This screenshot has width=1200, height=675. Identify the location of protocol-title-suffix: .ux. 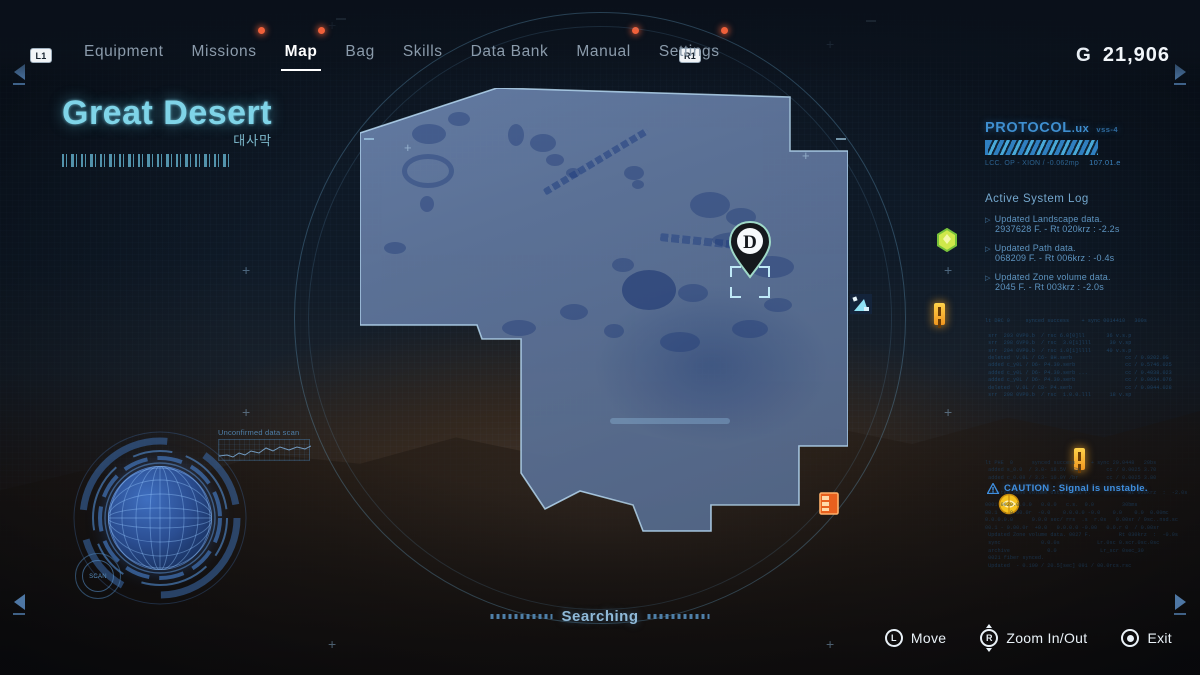
(1080, 129).